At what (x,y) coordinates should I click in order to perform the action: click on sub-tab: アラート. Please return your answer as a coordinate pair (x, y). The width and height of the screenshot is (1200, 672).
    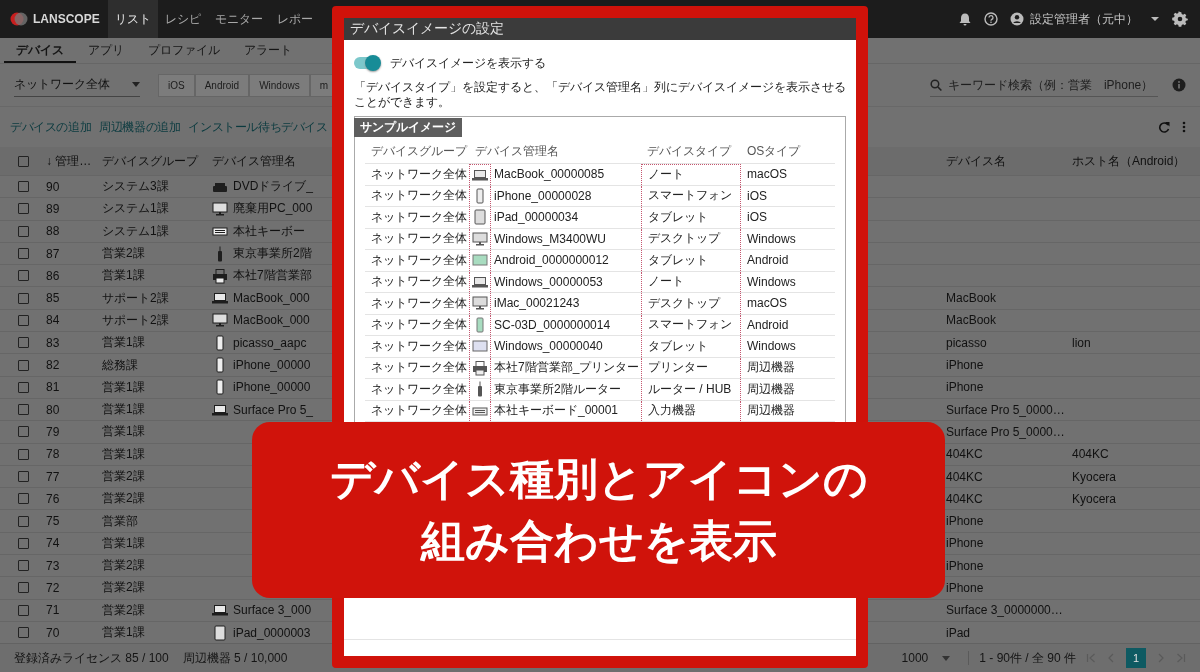
    Looking at the image, I should click on (268, 50).